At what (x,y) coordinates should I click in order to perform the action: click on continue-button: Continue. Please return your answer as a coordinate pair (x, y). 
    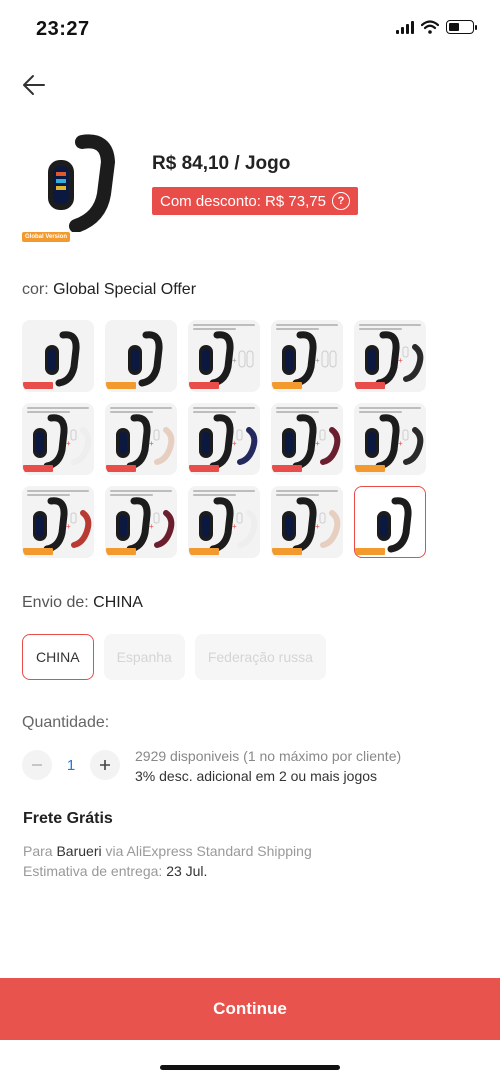
    Looking at the image, I should click on (250, 1009).